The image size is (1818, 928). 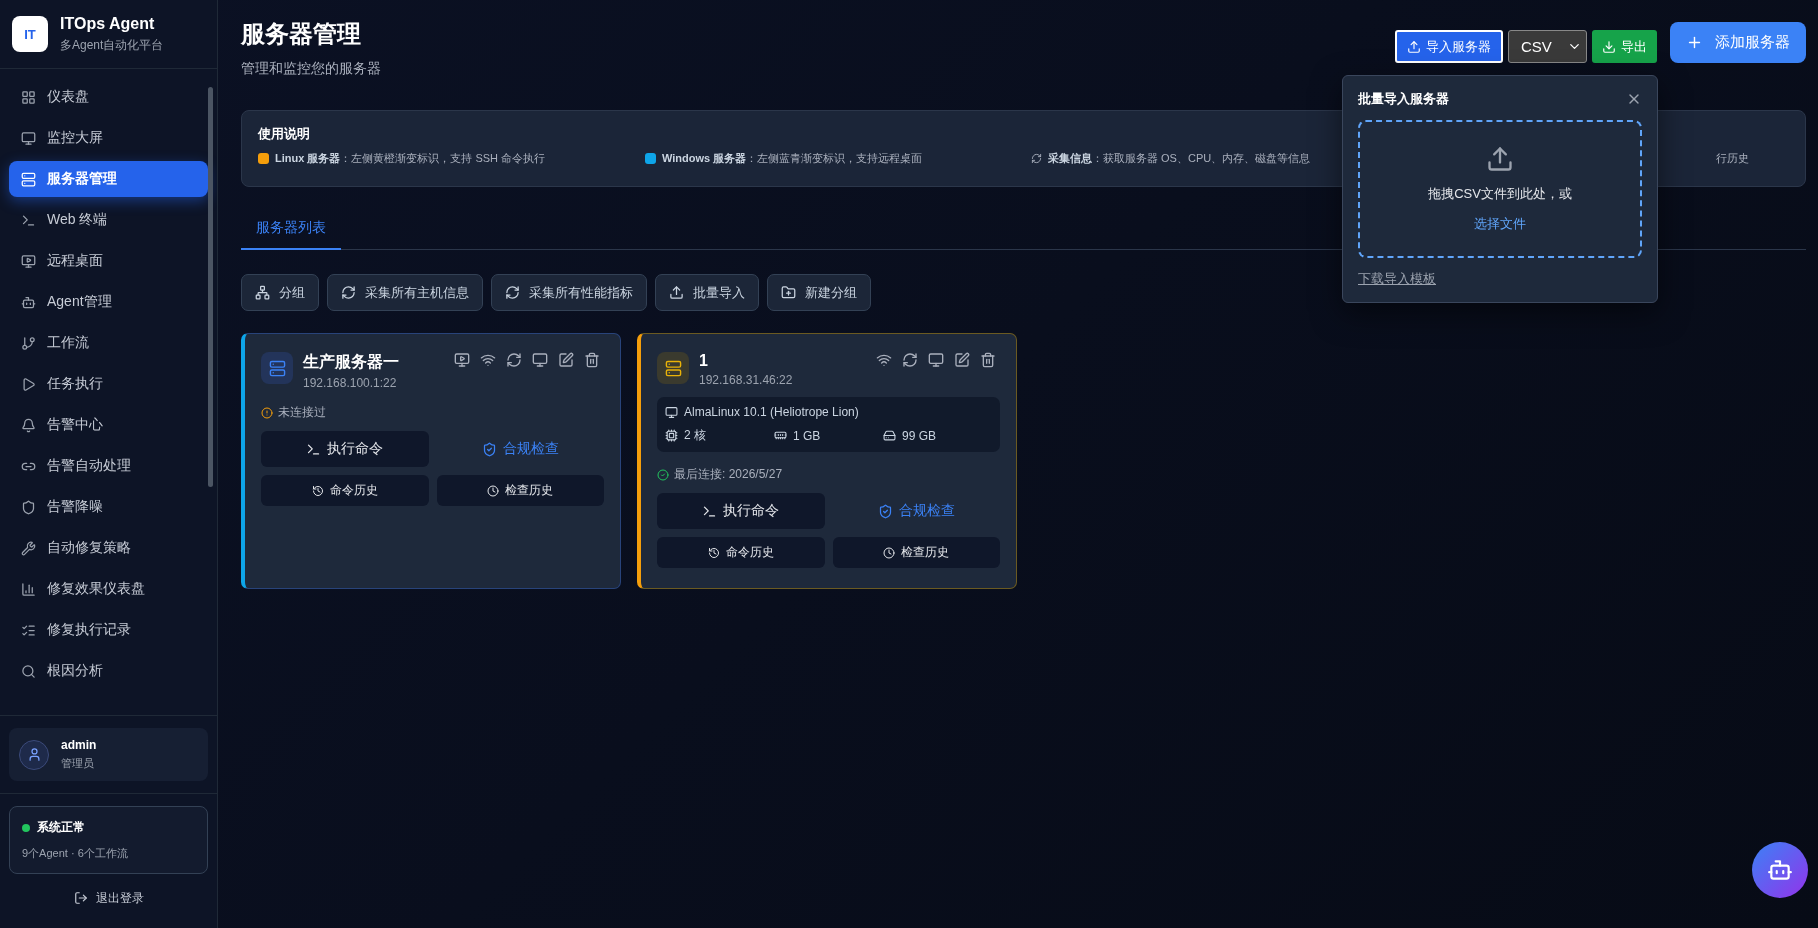 What do you see at coordinates (108, 589) in the screenshot?
I see `nav-item: 修复效果仪表盘` at bounding box center [108, 589].